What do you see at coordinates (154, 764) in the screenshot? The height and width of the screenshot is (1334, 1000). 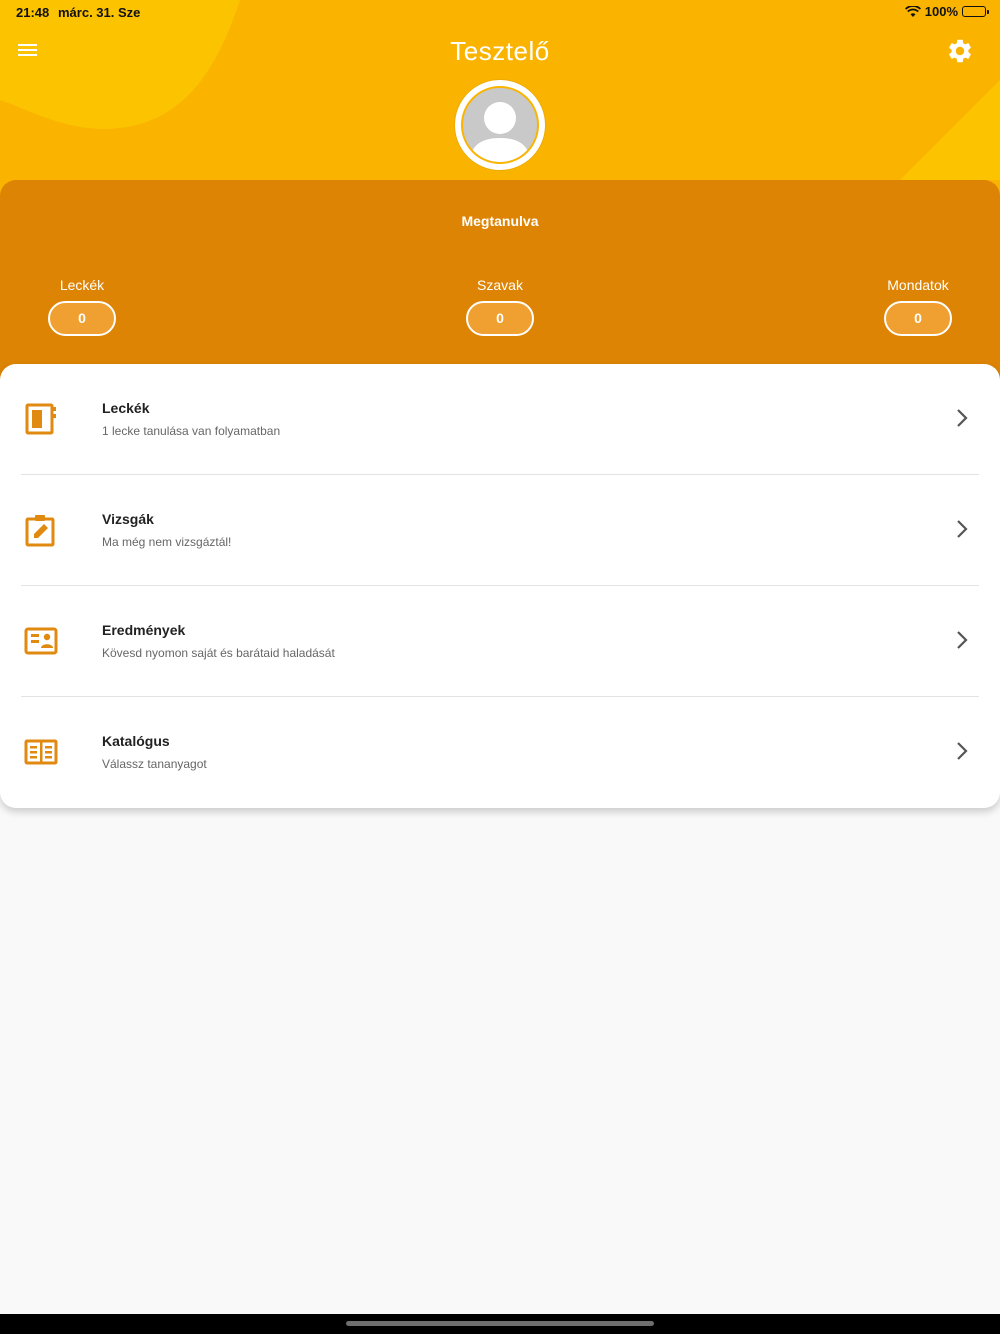 I see `menu-item-subtitle: Válassz tananyagot` at bounding box center [154, 764].